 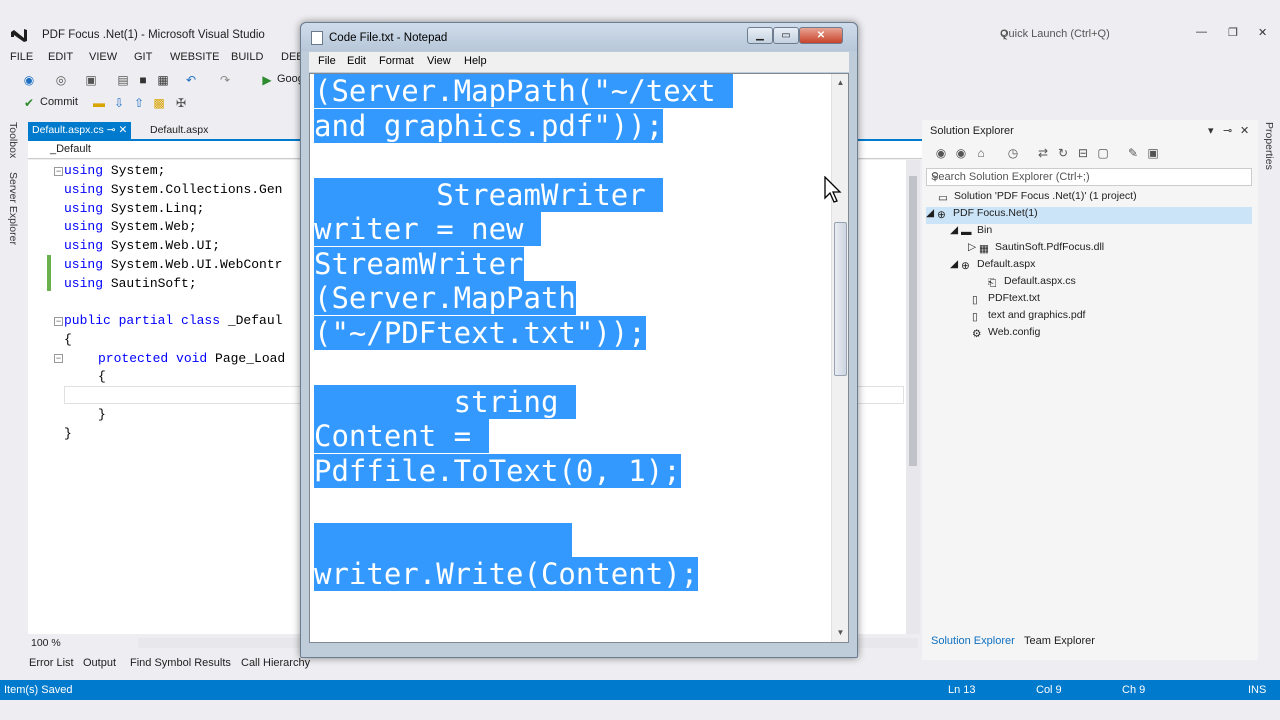 What do you see at coordinates (975, 300) in the screenshot?
I see `text-file-icon: ▯` at bounding box center [975, 300].